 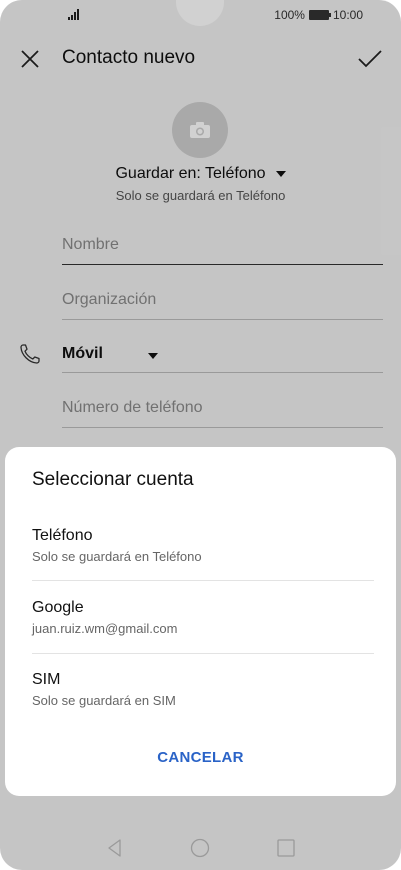 I want to click on account-name: Teléfono, so click(x=62, y=535).